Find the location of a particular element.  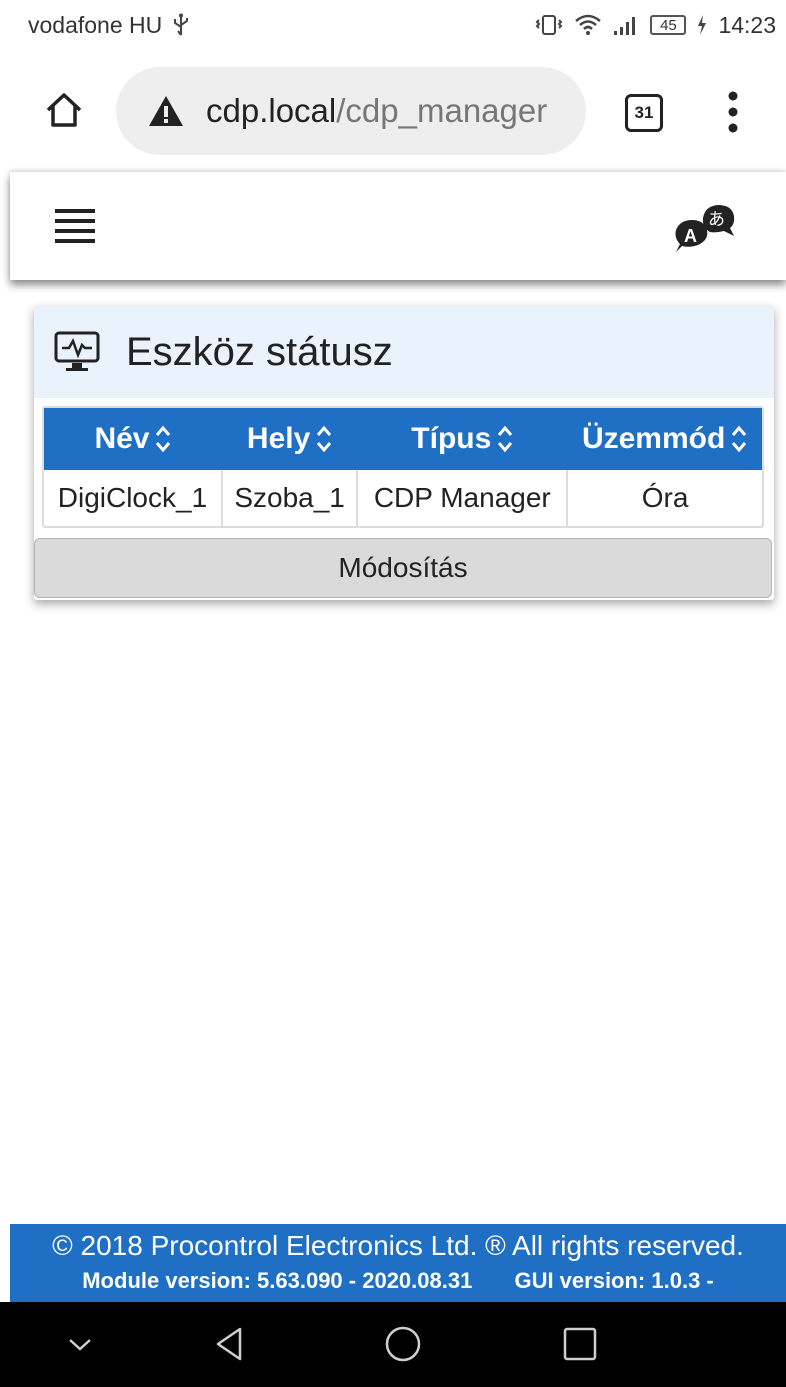

cell-type: CDP Manager is located at coordinates (463, 498).